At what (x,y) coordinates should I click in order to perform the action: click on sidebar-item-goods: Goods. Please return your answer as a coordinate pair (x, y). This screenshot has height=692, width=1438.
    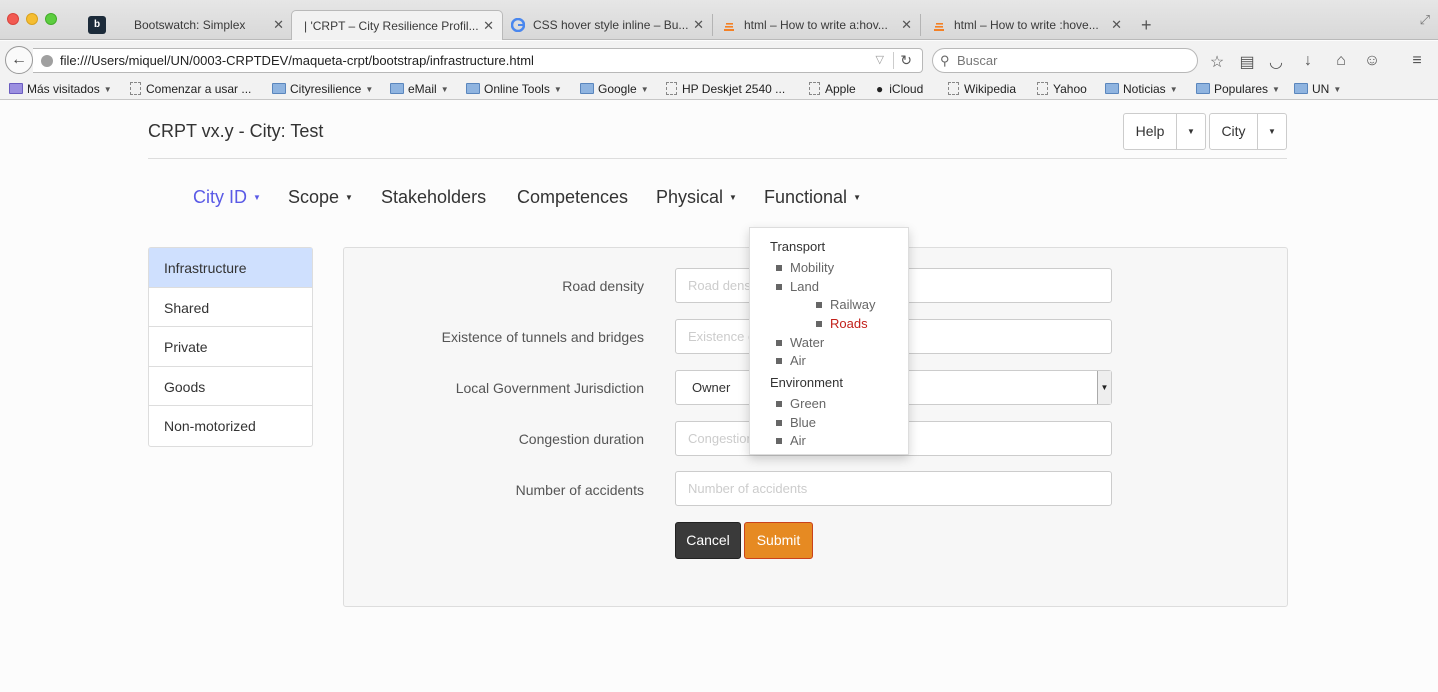
    Looking at the image, I should click on (230, 387).